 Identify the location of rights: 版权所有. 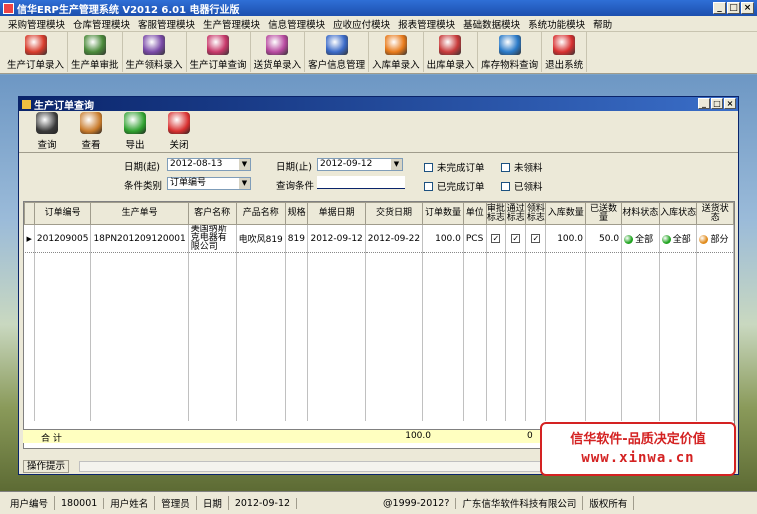
(609, 503).